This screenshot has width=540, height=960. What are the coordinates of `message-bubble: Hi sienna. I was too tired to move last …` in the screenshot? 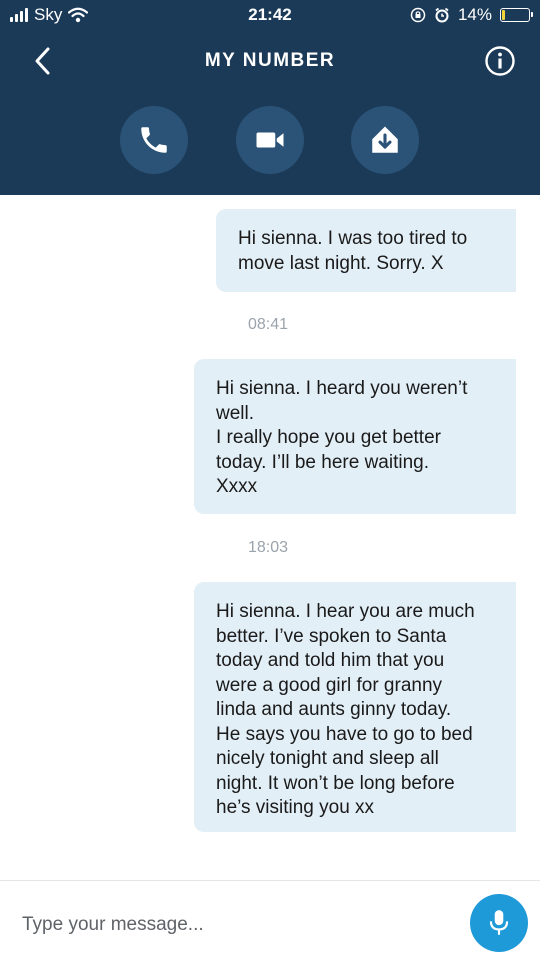 It's located at (366, 250).